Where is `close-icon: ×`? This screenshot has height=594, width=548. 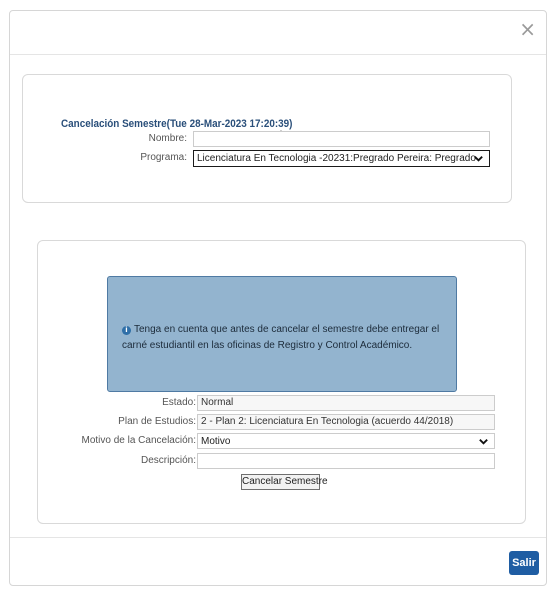 close-icon: × is located at coordinates (527, 29).